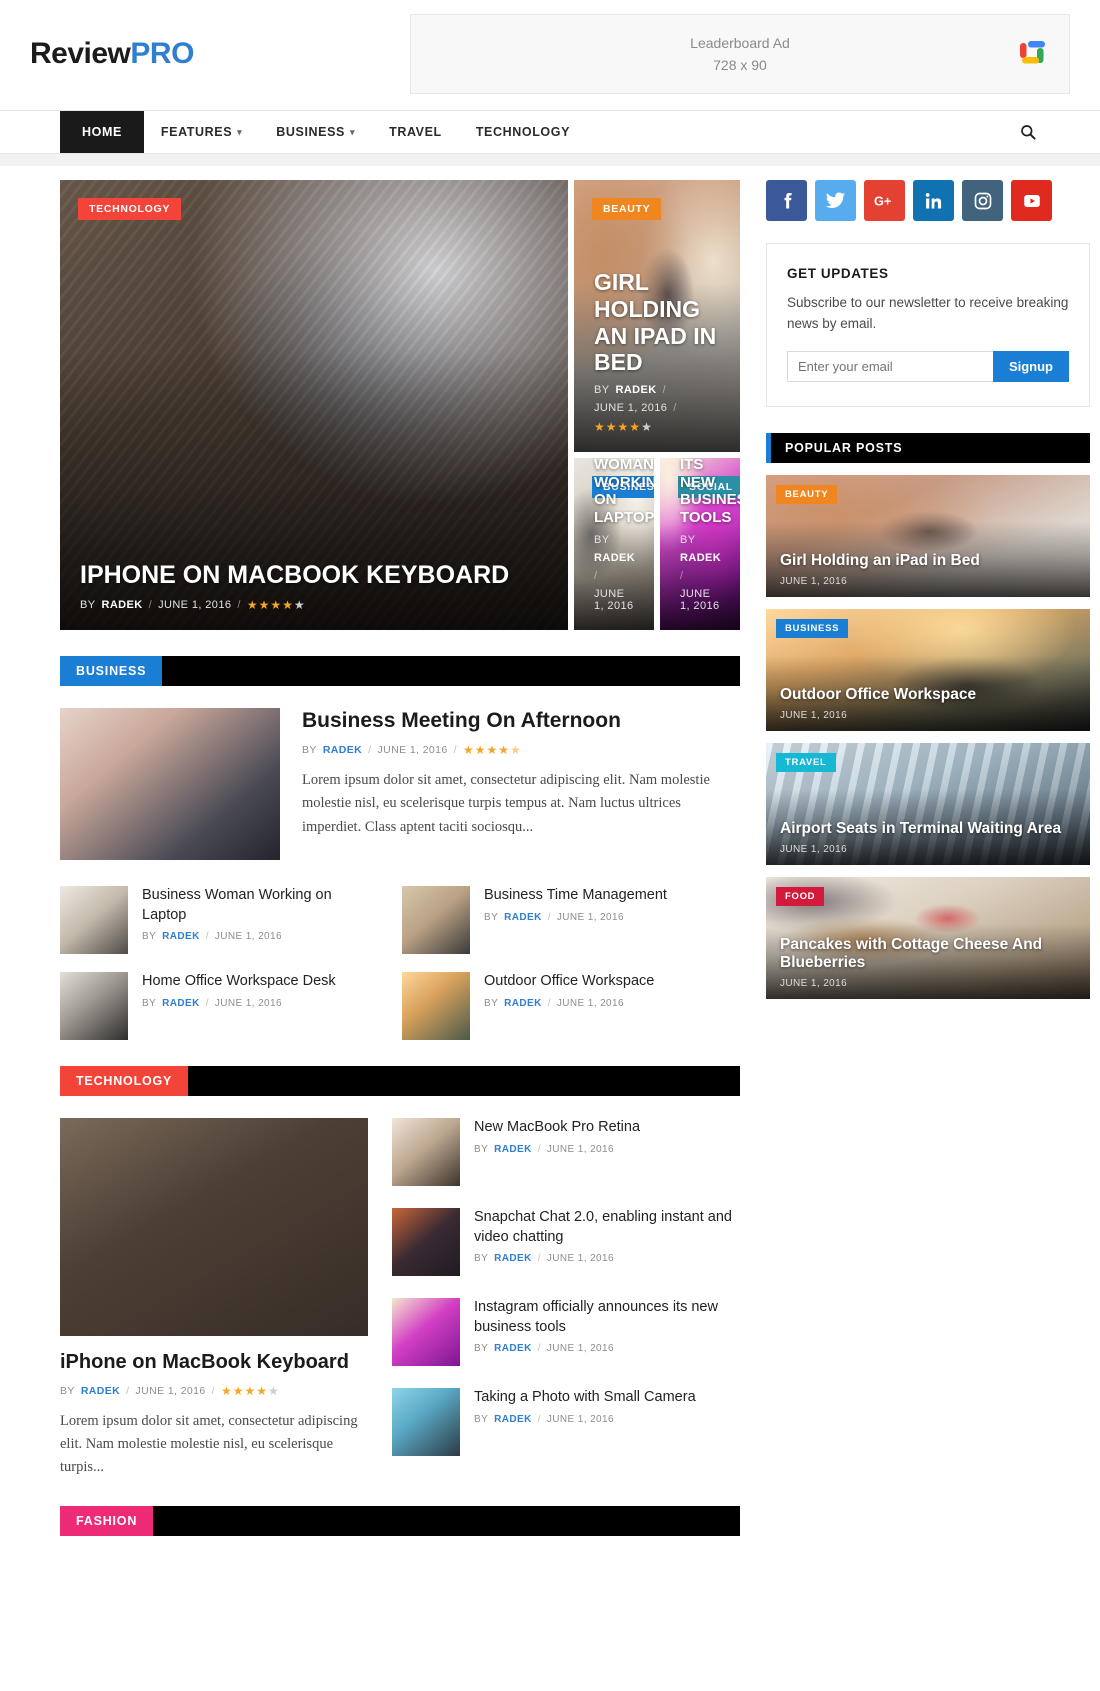 This screenshot has height=1691, width=1100. I want to click on list-item-title: Home Office Workspace Desk, so click(239, 982).